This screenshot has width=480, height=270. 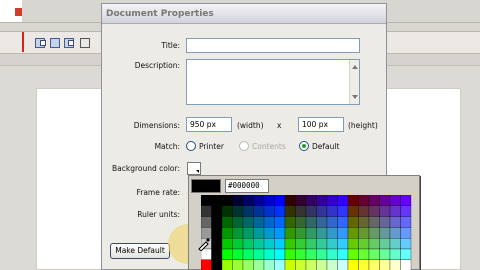 What do you see at coordinates (273, 82) in the screenshot?
I see `description-textarea` at bounding box center [273, 82].